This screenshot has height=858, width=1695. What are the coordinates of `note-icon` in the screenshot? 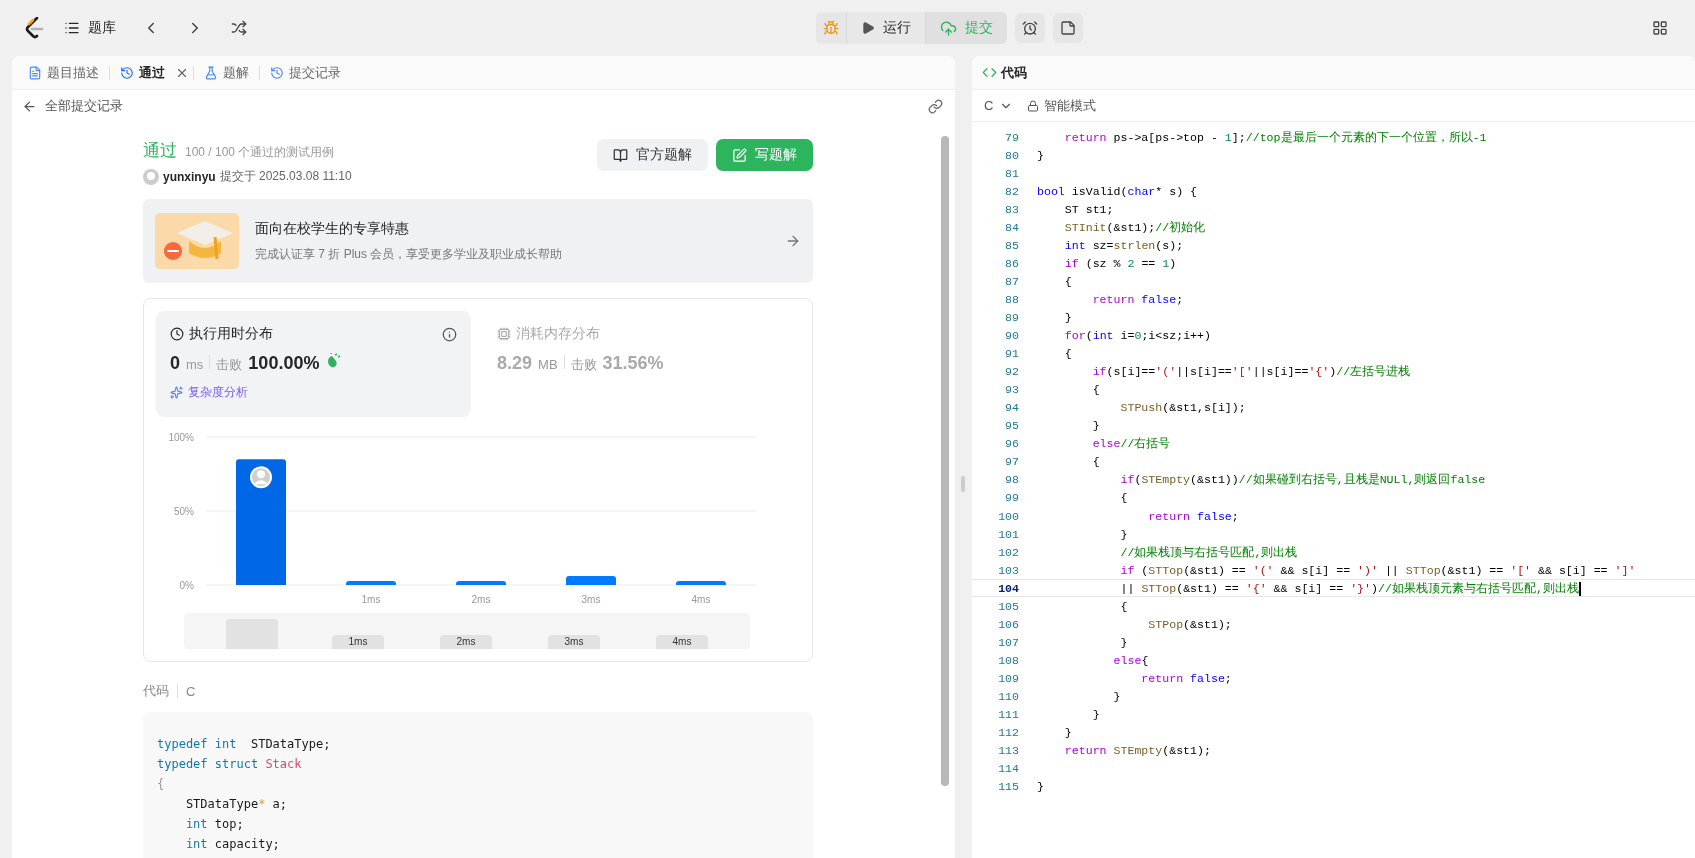 It's located at (1068, 28).